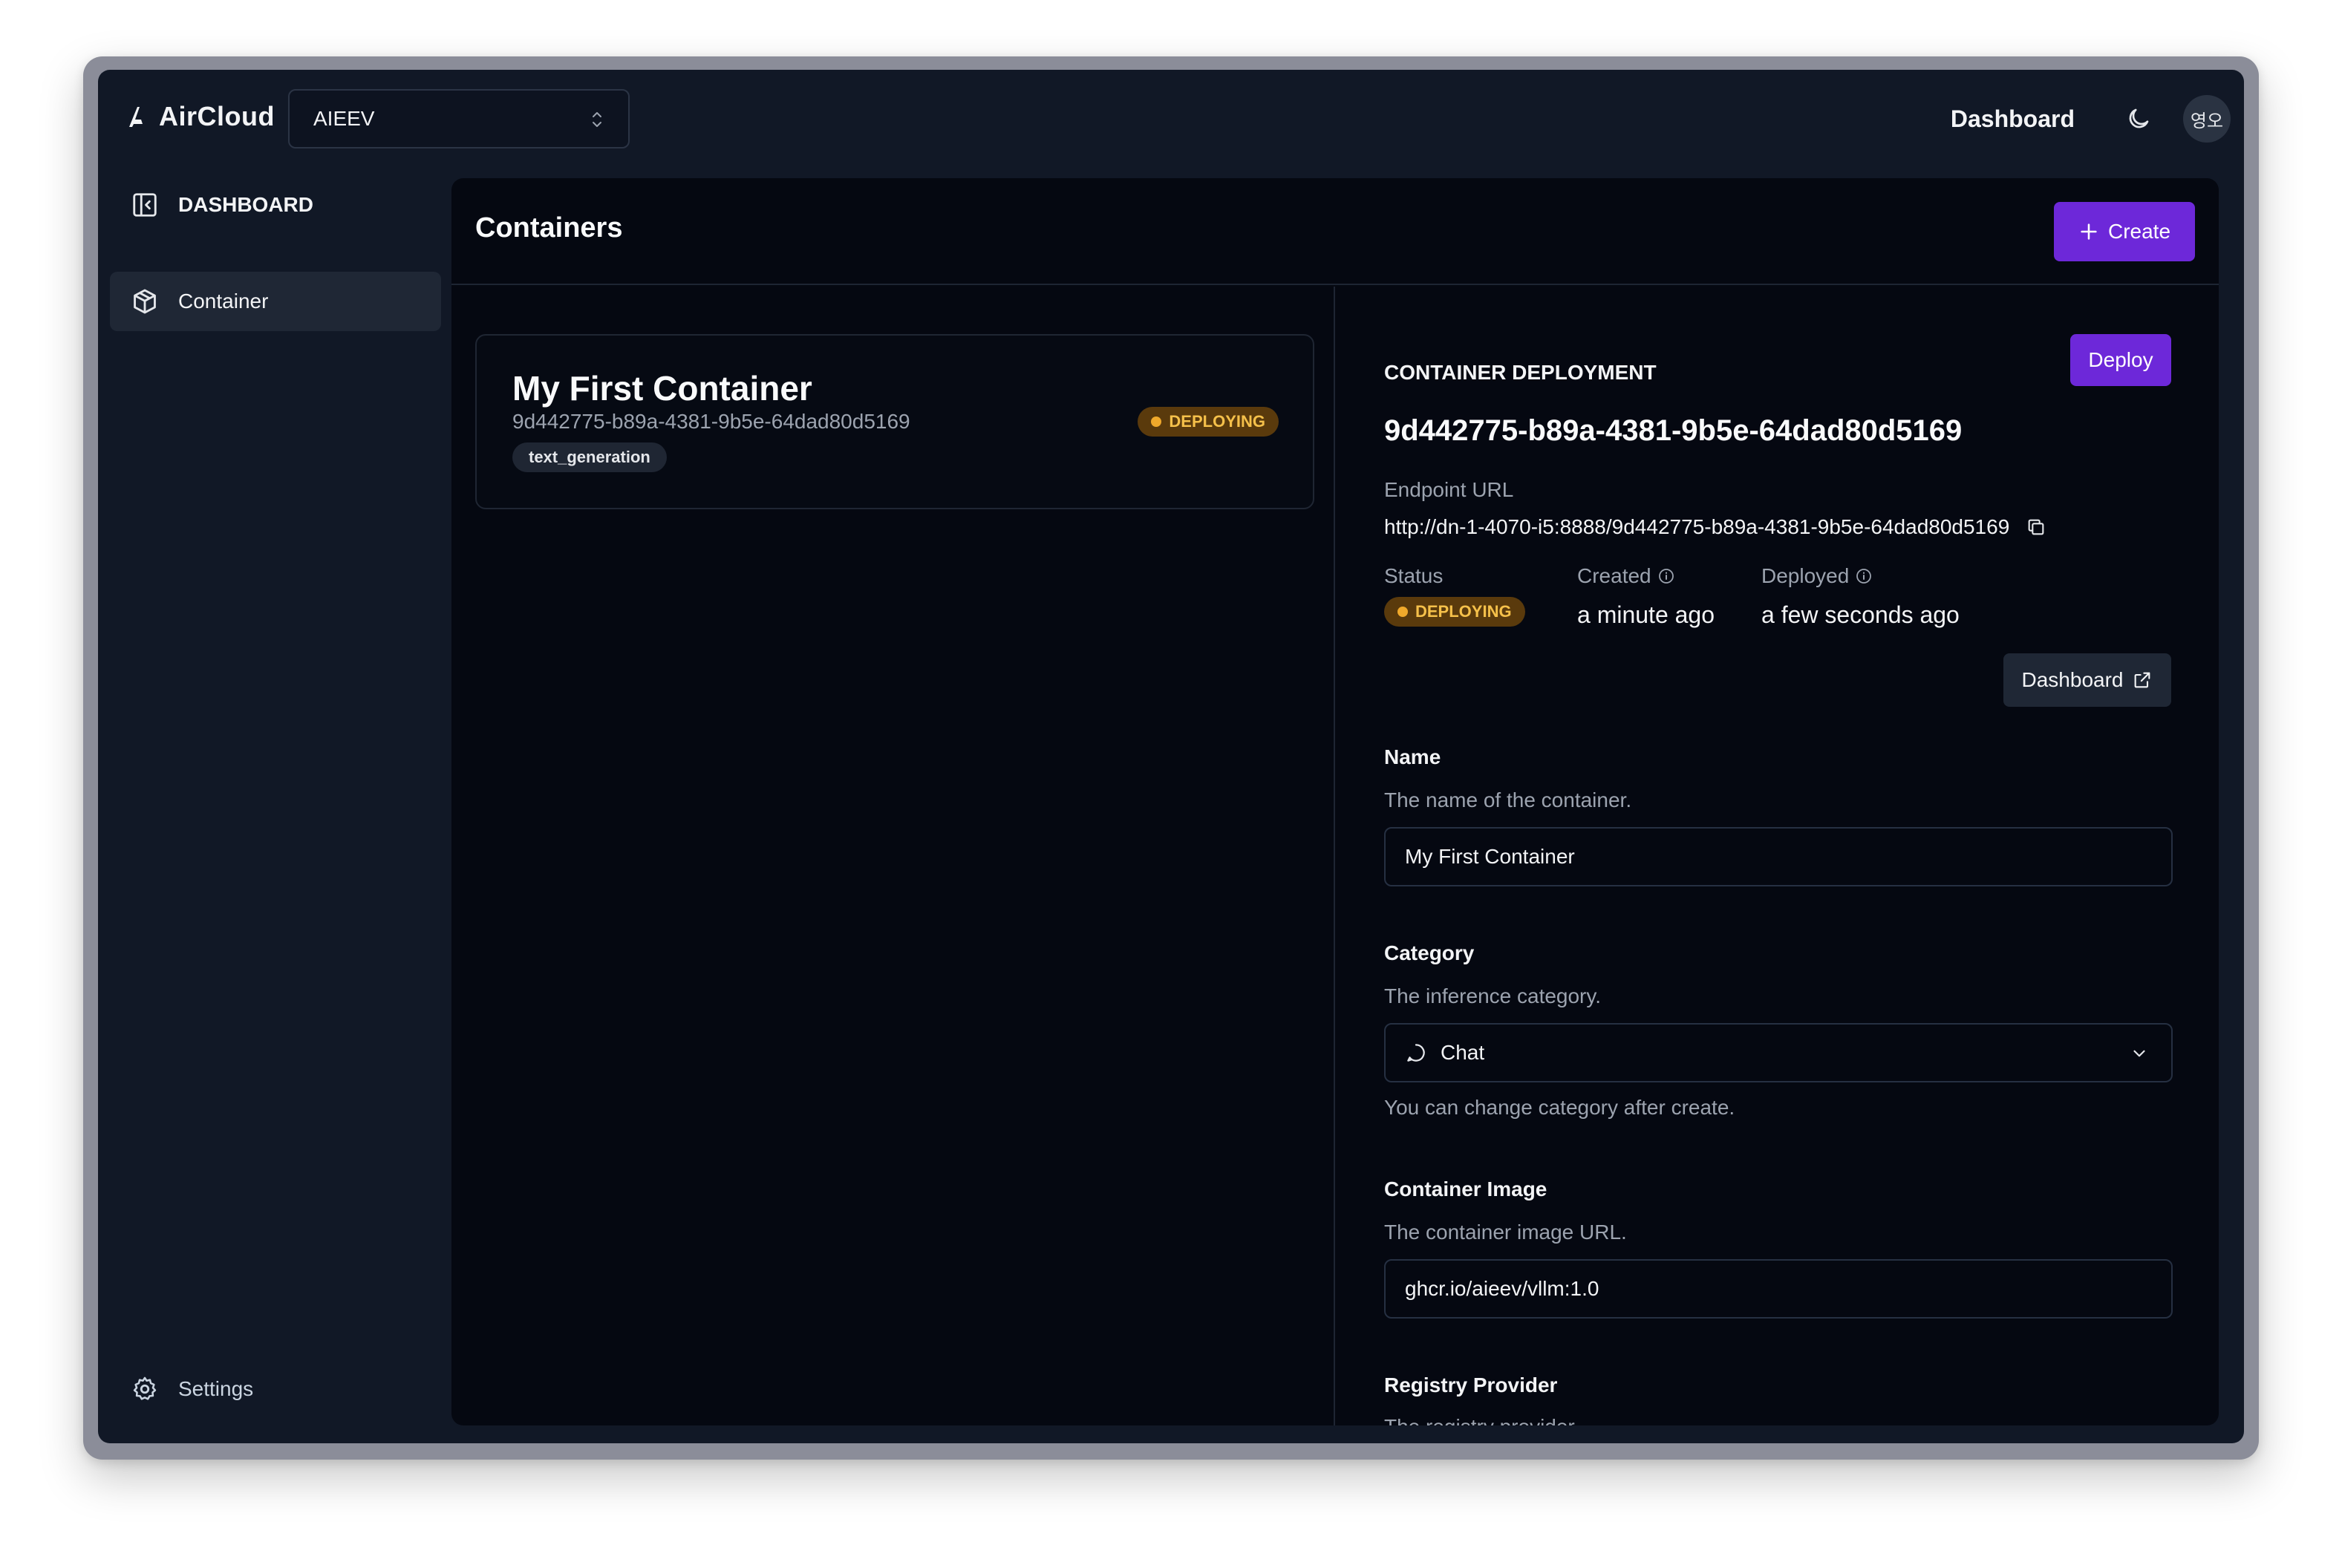  Describe the element at coordinates (275, 301) in the screenshot. I see `sidebar-item-container: Container` at that location.